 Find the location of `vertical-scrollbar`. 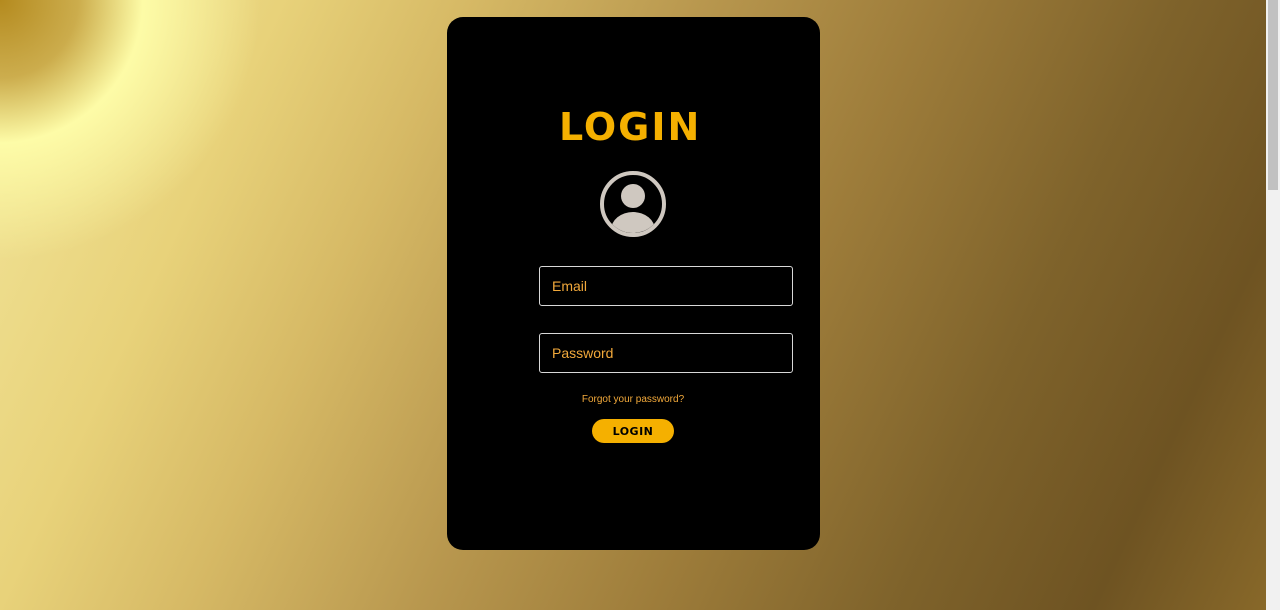

vertical-scrollbar is located at coordinates (1273, 305).